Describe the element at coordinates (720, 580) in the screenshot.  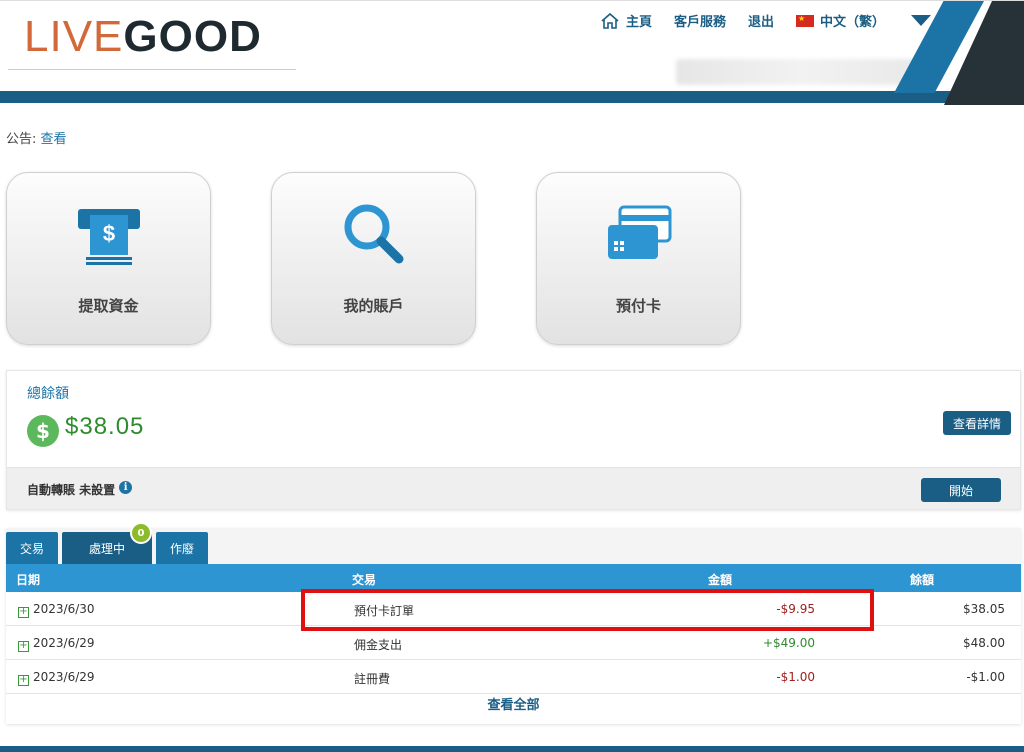
I see `col-amount: 金額` at that location.